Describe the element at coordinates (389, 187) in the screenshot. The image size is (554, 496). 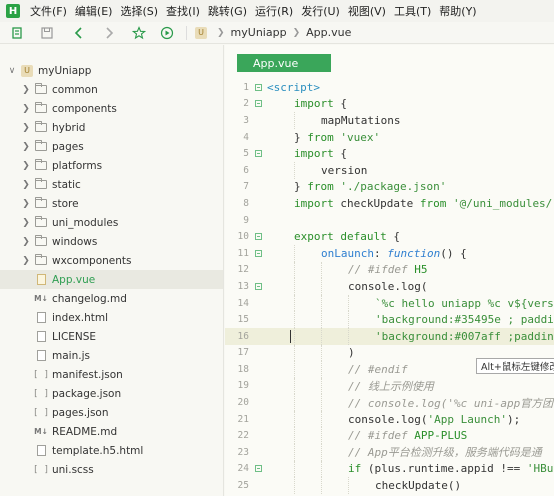
I see `code-line: 7} from './package.json'` at that location.